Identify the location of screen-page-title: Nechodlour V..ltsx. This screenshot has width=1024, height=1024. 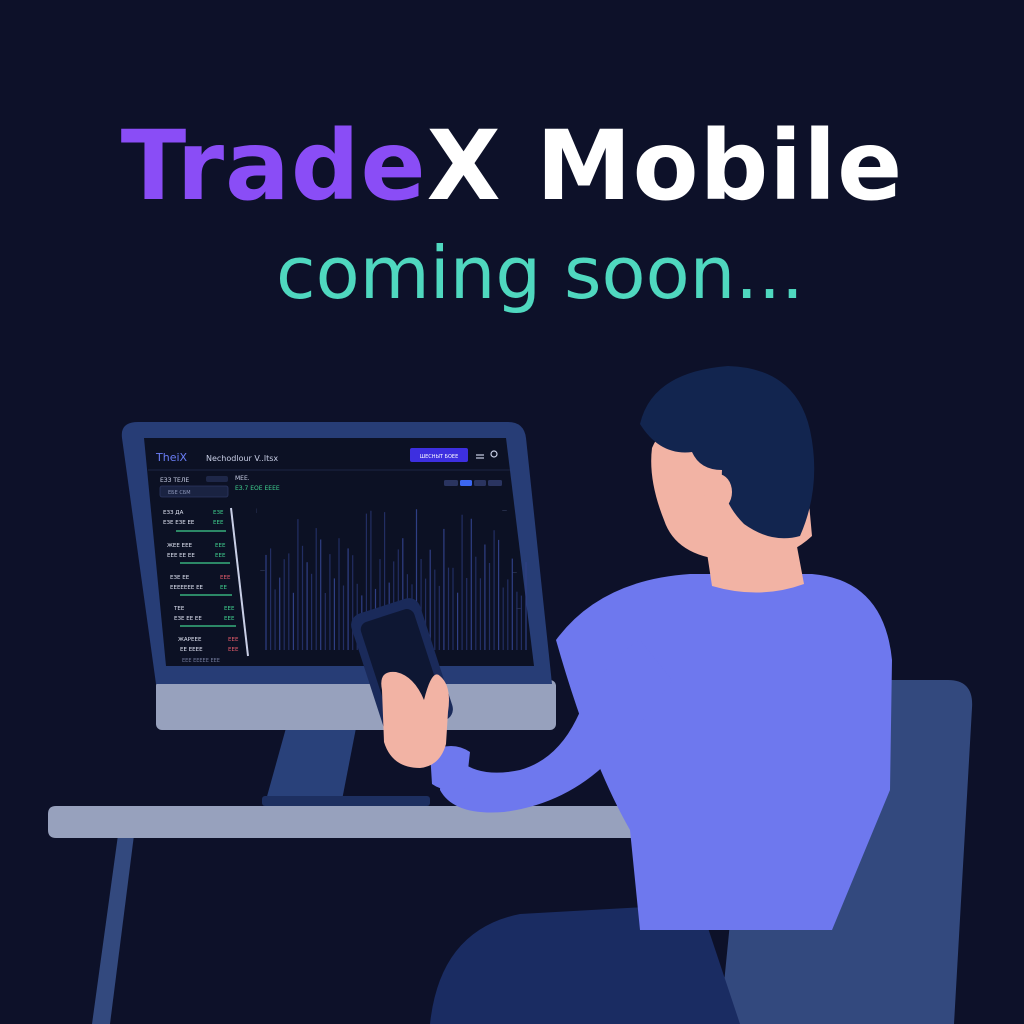
(242, 458).